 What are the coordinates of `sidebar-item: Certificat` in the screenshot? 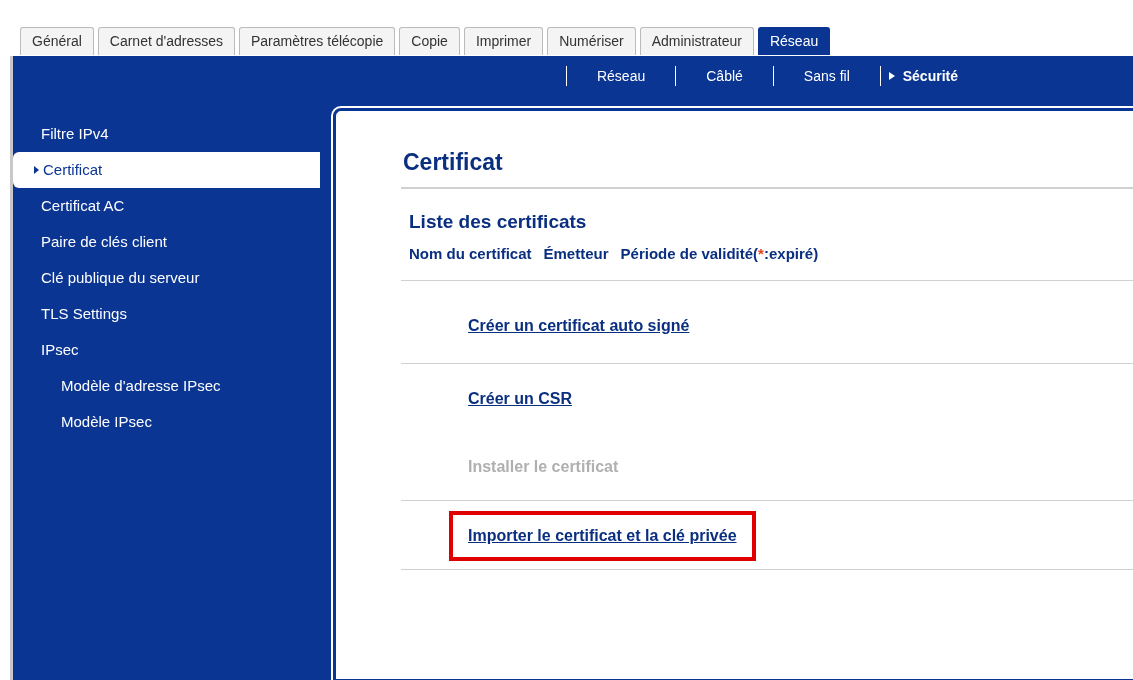 It's located at (166, 170).